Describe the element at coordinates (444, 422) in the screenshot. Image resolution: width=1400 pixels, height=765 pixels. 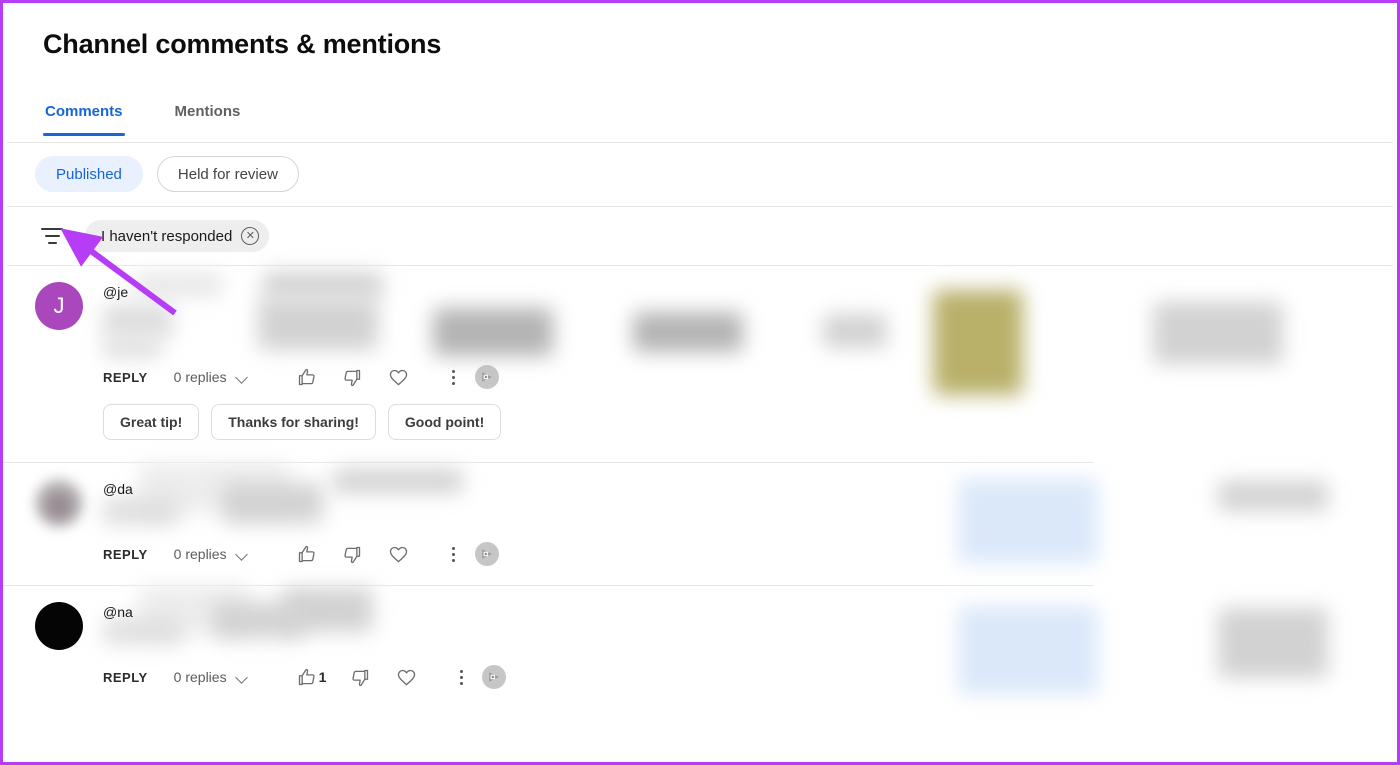
I see `quick-reply-button: Good point!` at that location.